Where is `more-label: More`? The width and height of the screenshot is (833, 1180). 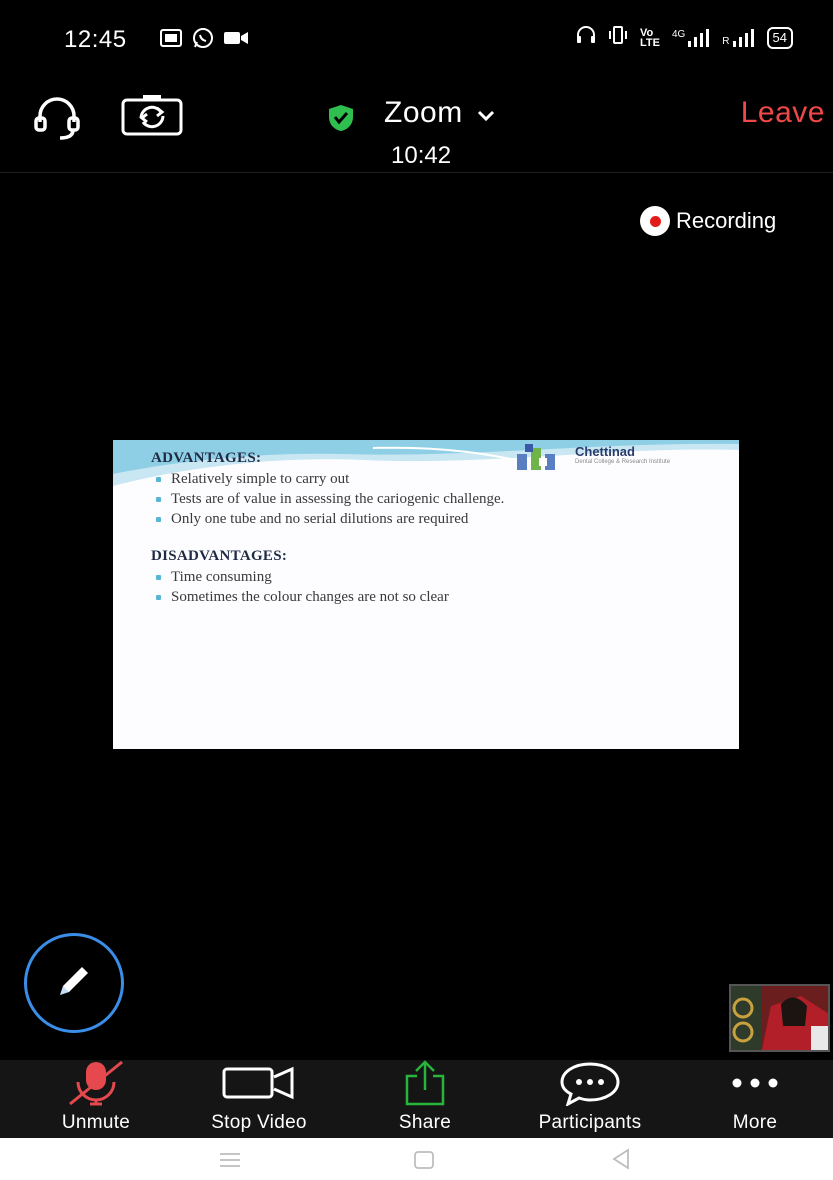
more-label: More is located at coordinates (755, 1122).